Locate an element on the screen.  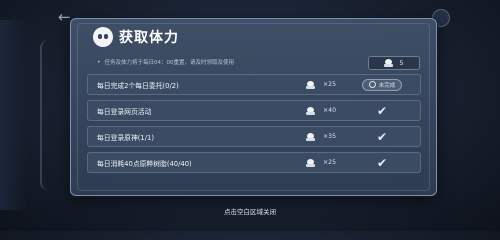
task-label: 每日登录网页活动 is located at coordinates (124, 111).